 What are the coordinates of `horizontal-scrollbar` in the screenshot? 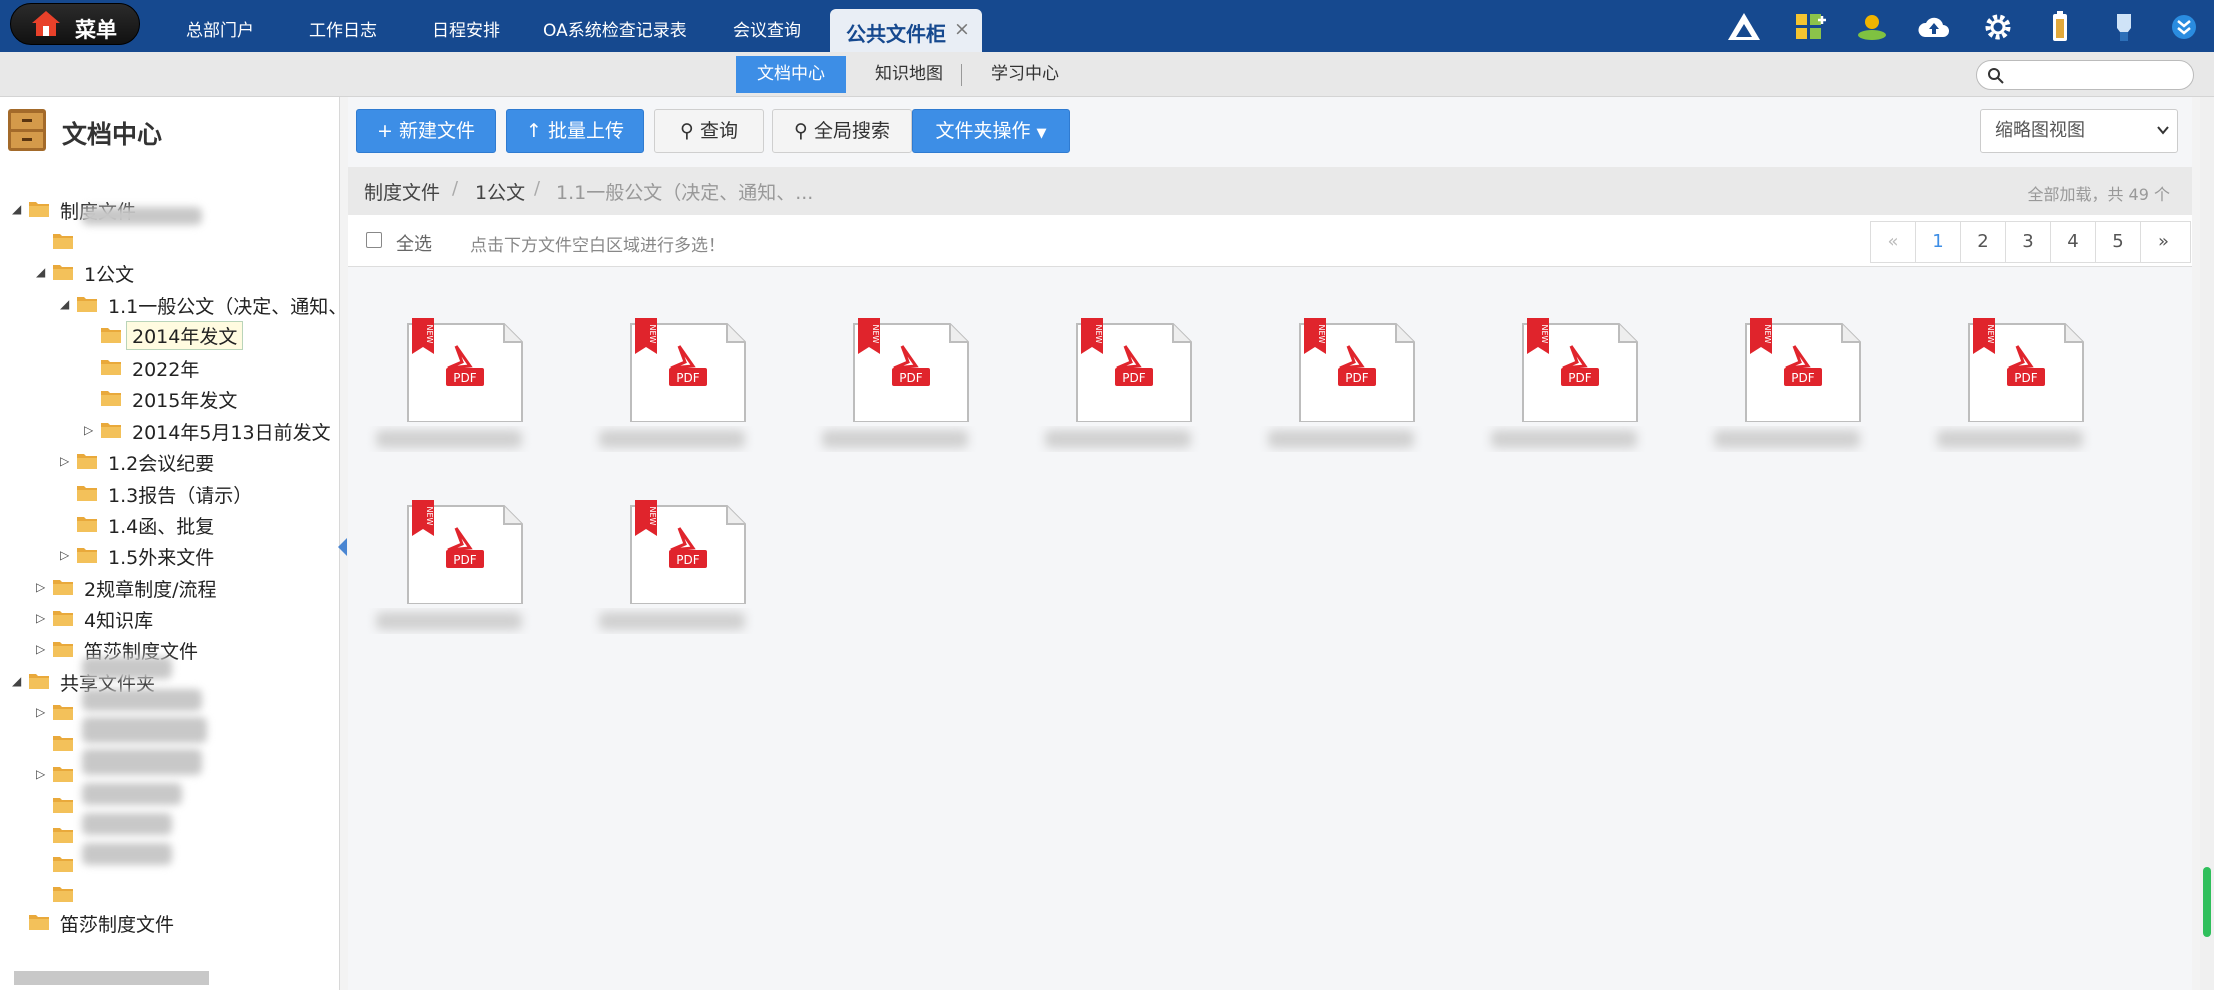 It's located at (111, 978).